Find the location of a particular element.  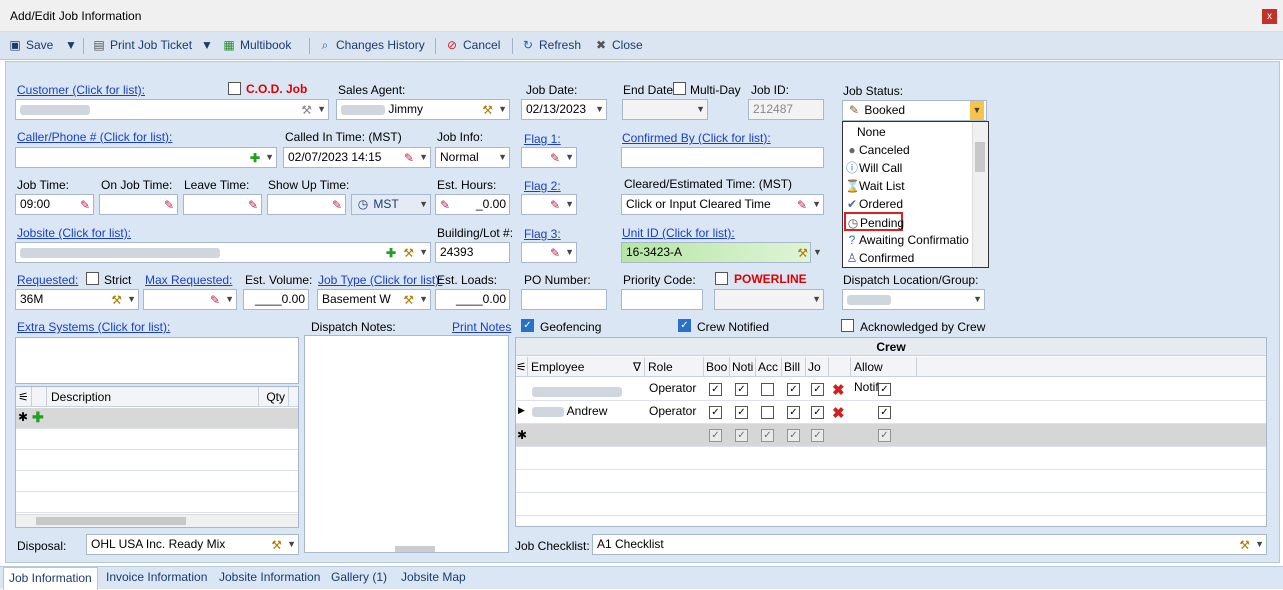

new-row: ✱ ✚ is located at coordinates (157, 418).